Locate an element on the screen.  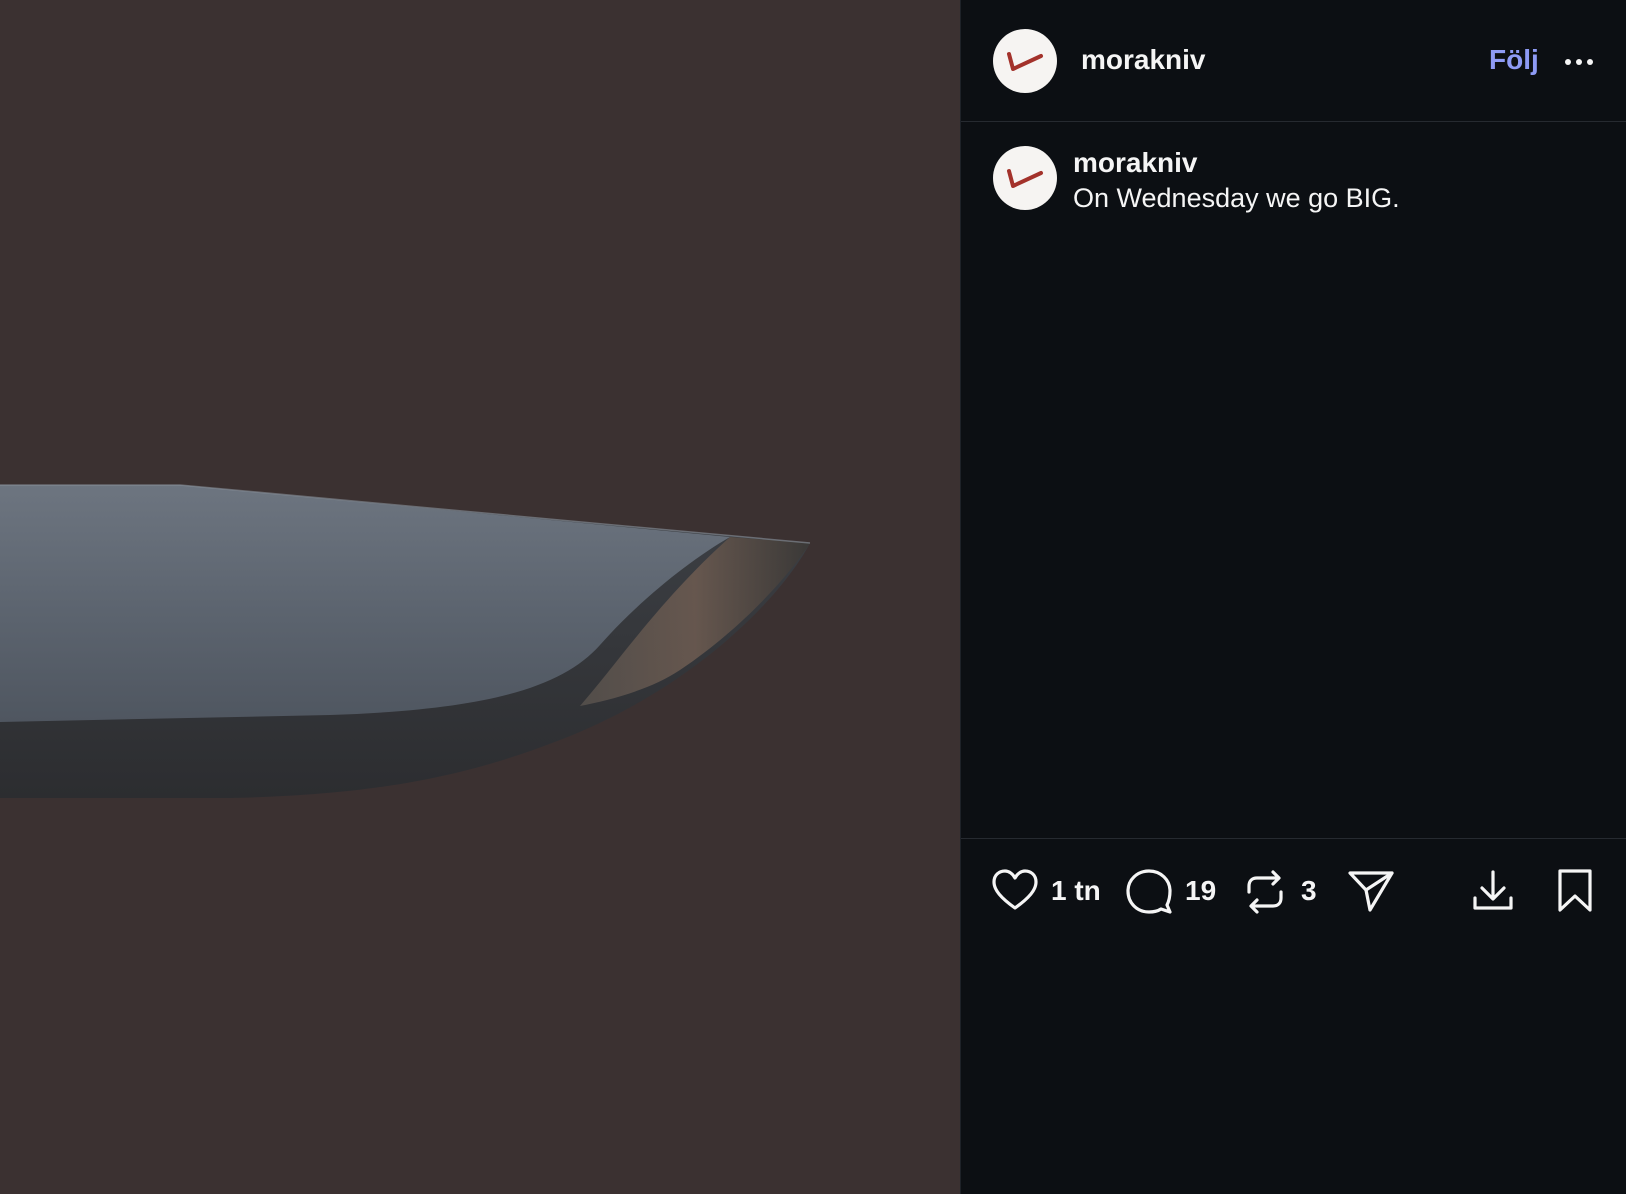
more-options-button is located at coordinates (1579, 62).